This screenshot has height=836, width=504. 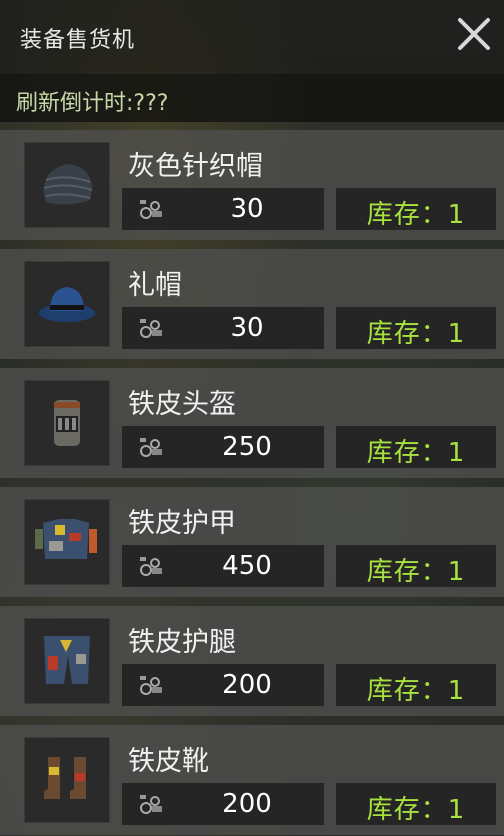 I want to click on close-icon, so click(x=474, y=34).